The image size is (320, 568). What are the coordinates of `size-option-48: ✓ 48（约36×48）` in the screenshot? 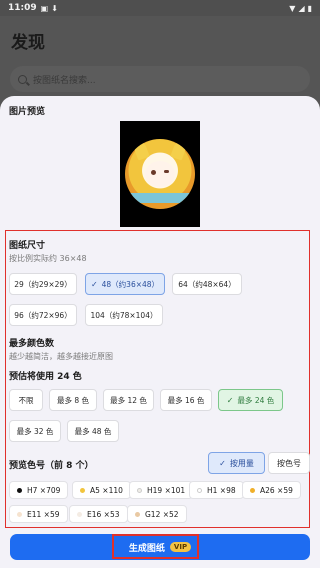 It's located at (125, 284).